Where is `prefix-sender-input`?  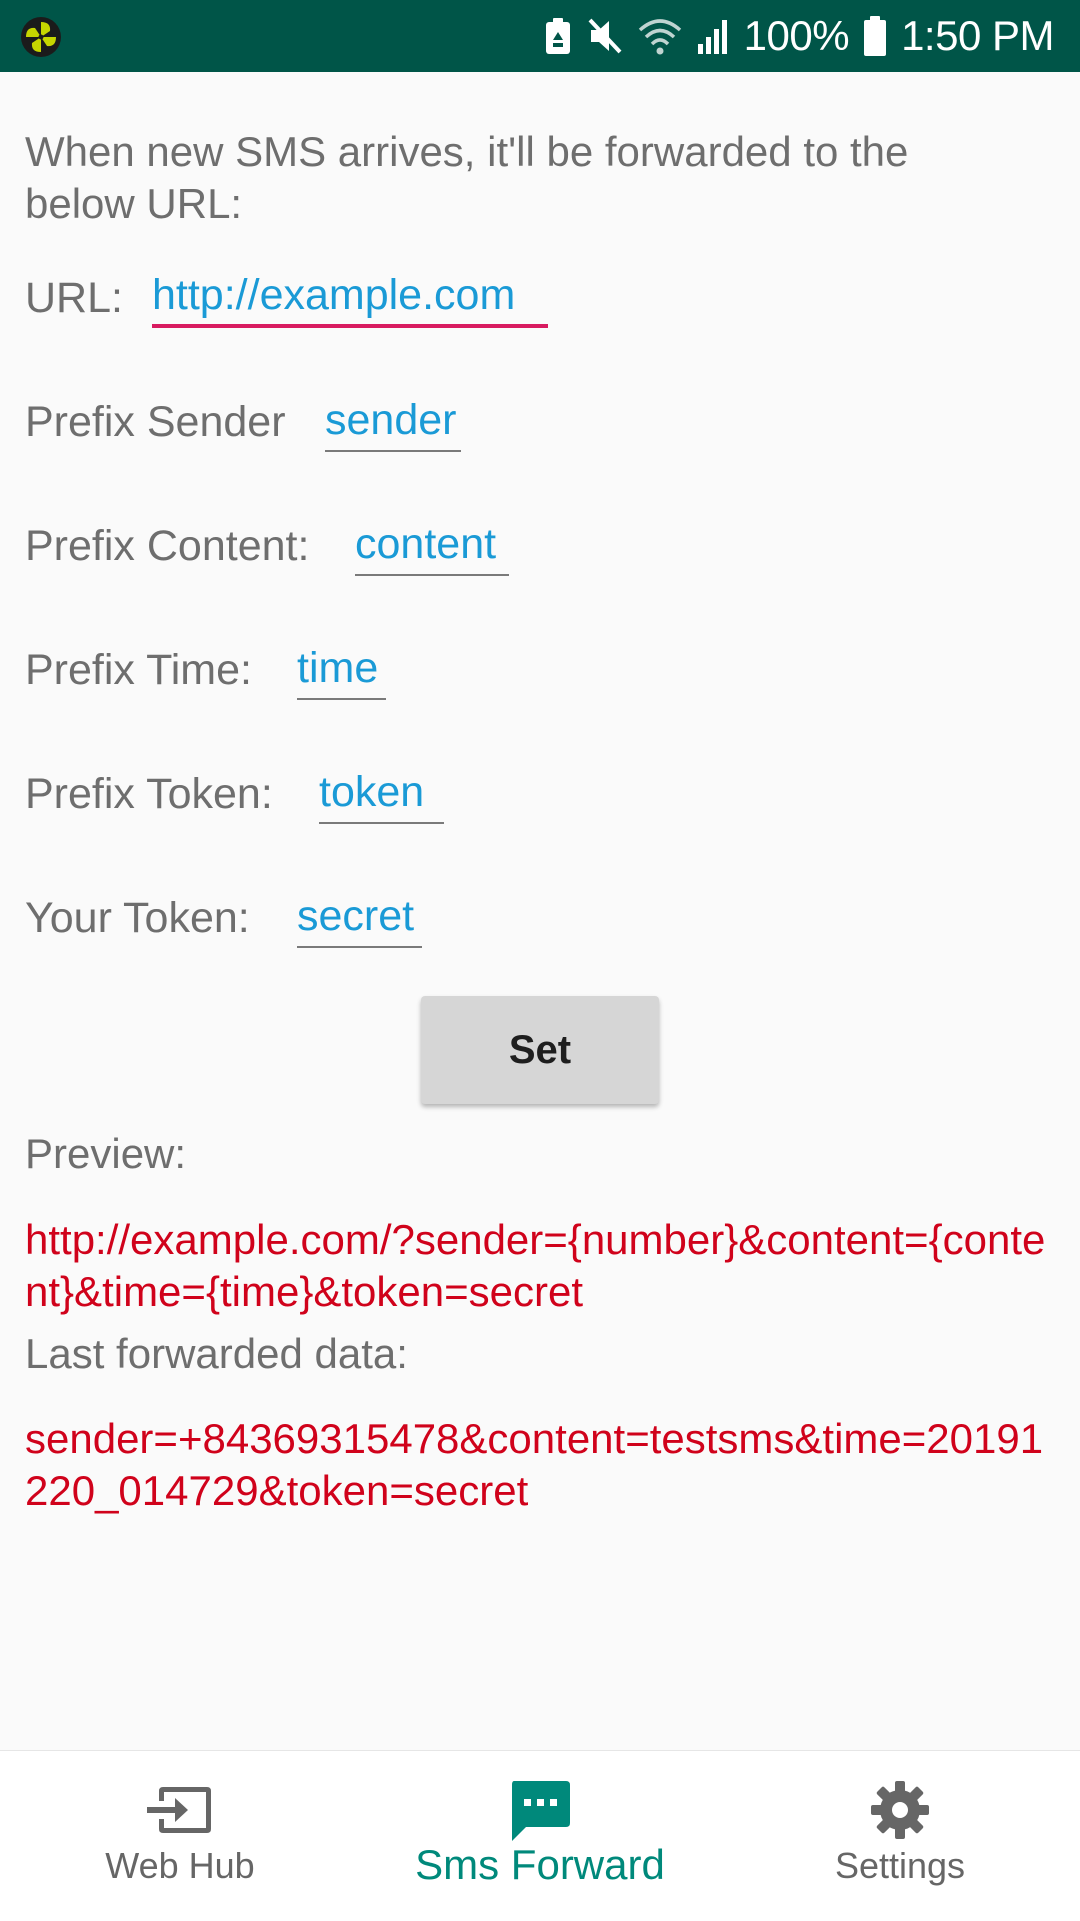
prefix-sender-input is located at coordinates (393, 421).